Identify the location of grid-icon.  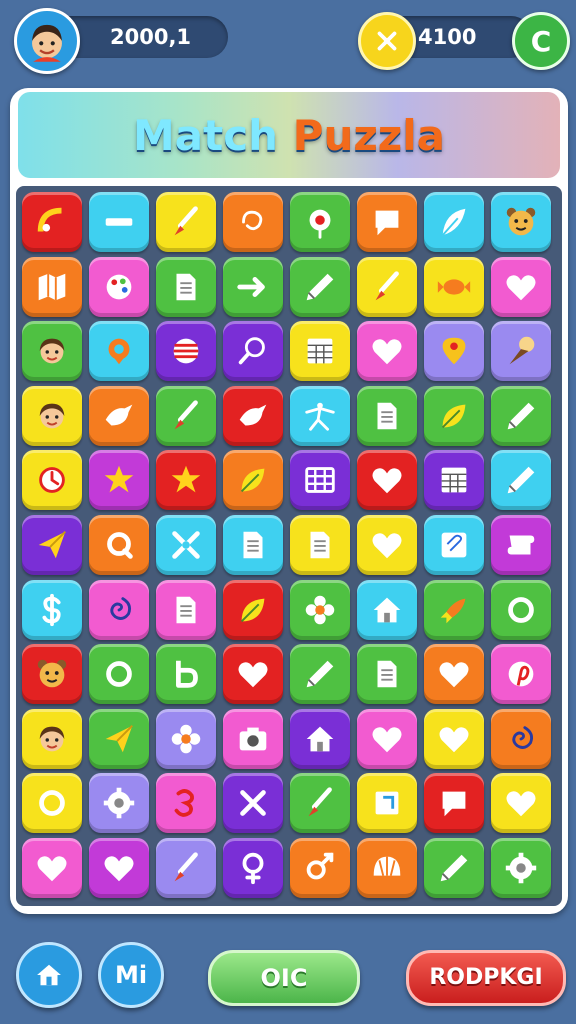
(320, 480).